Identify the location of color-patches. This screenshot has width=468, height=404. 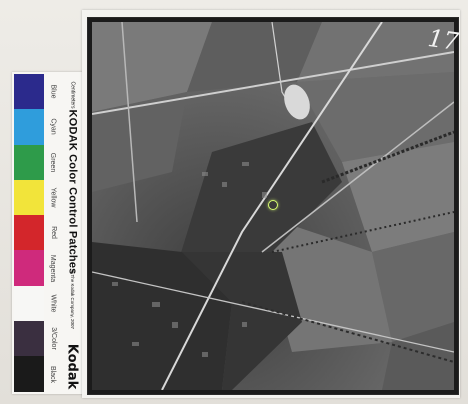
(29, 233).